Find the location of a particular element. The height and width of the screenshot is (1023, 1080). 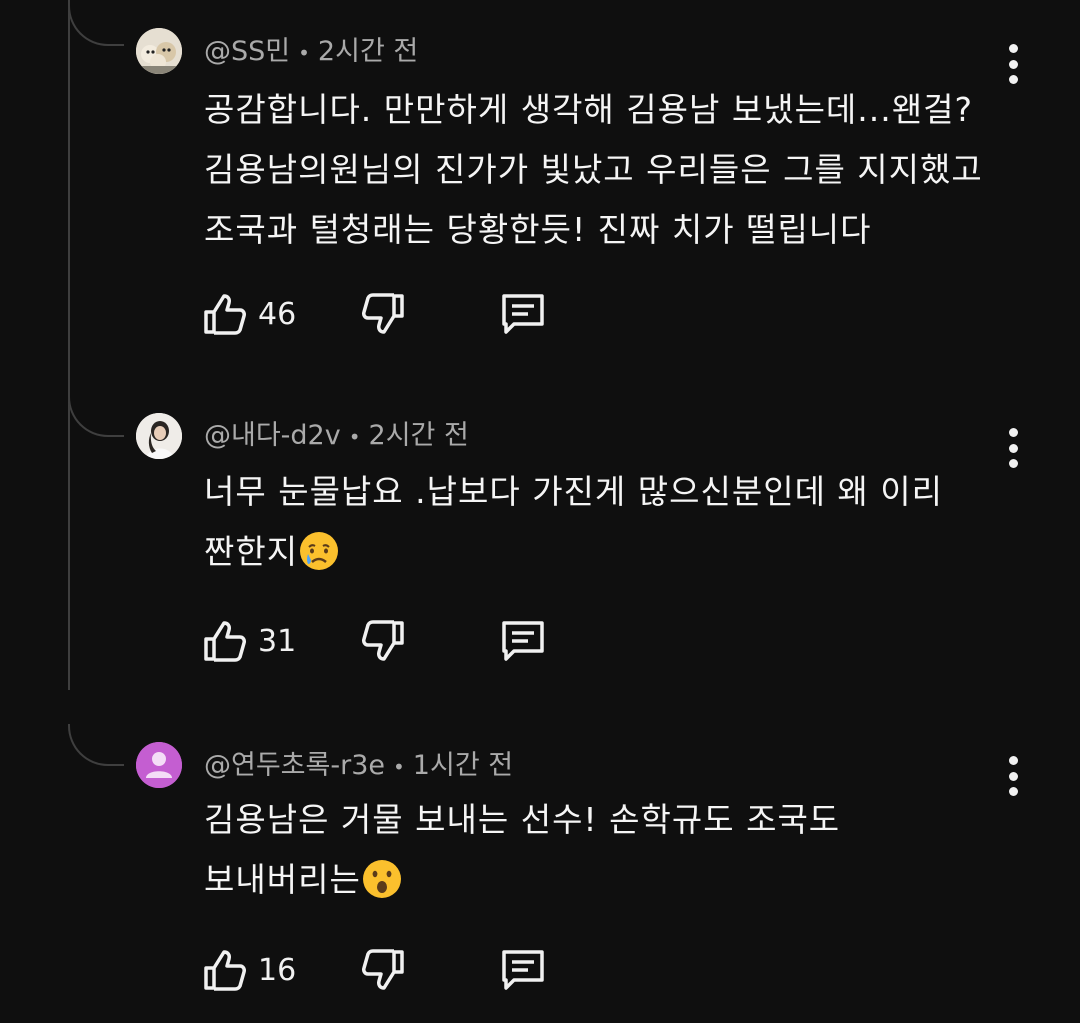

comment-line-text: 짠한지 is located at coordinates (251, 551).